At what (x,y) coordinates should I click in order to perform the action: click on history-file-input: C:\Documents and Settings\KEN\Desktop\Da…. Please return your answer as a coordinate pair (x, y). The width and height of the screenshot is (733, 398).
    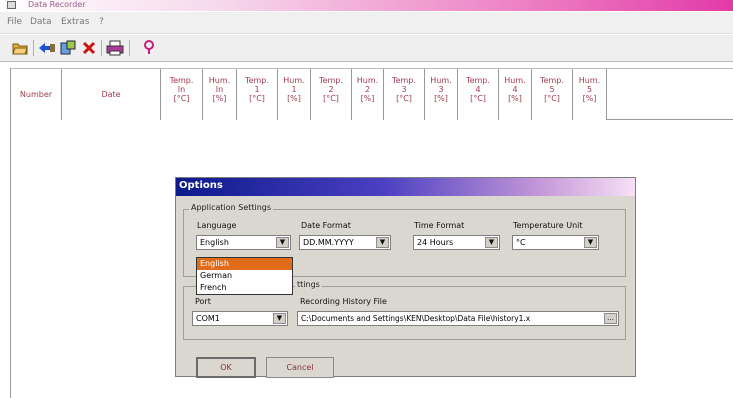
    Looking at the image, I should click on (458, 318).